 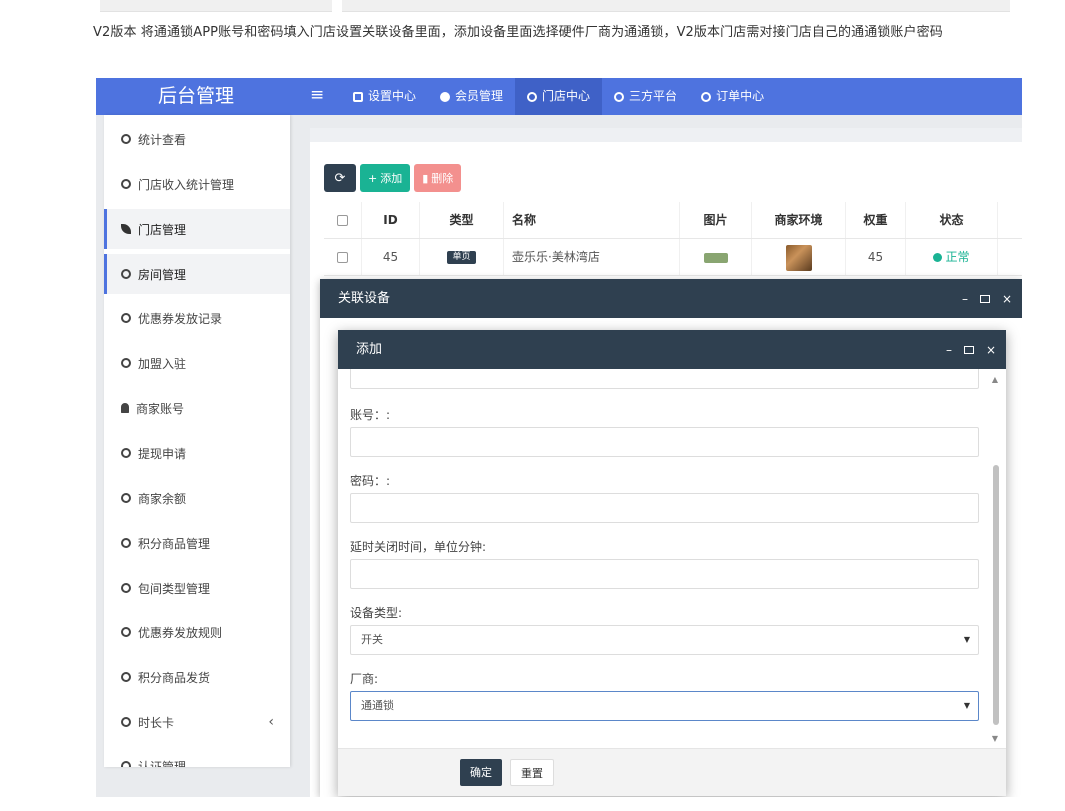 I want to click on delay-input, so click(x=664, y=574).